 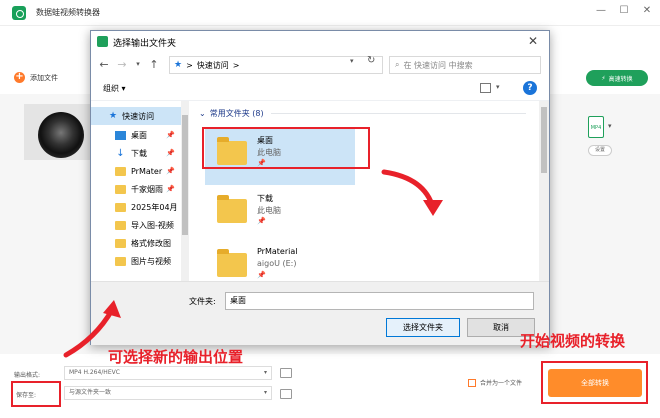 I want to click on file-scrollbar-thumb, so click(x=544, y=140).